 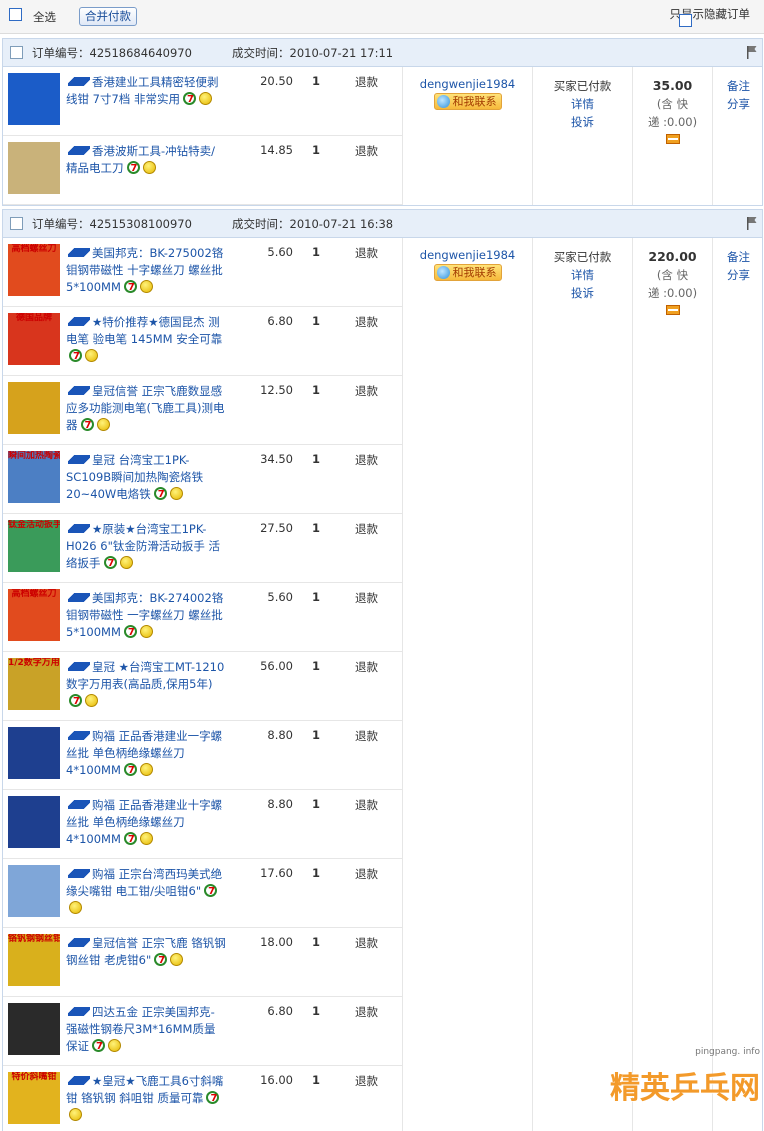 I want to click on order-total: 35.00, so click(x=672, y=85).